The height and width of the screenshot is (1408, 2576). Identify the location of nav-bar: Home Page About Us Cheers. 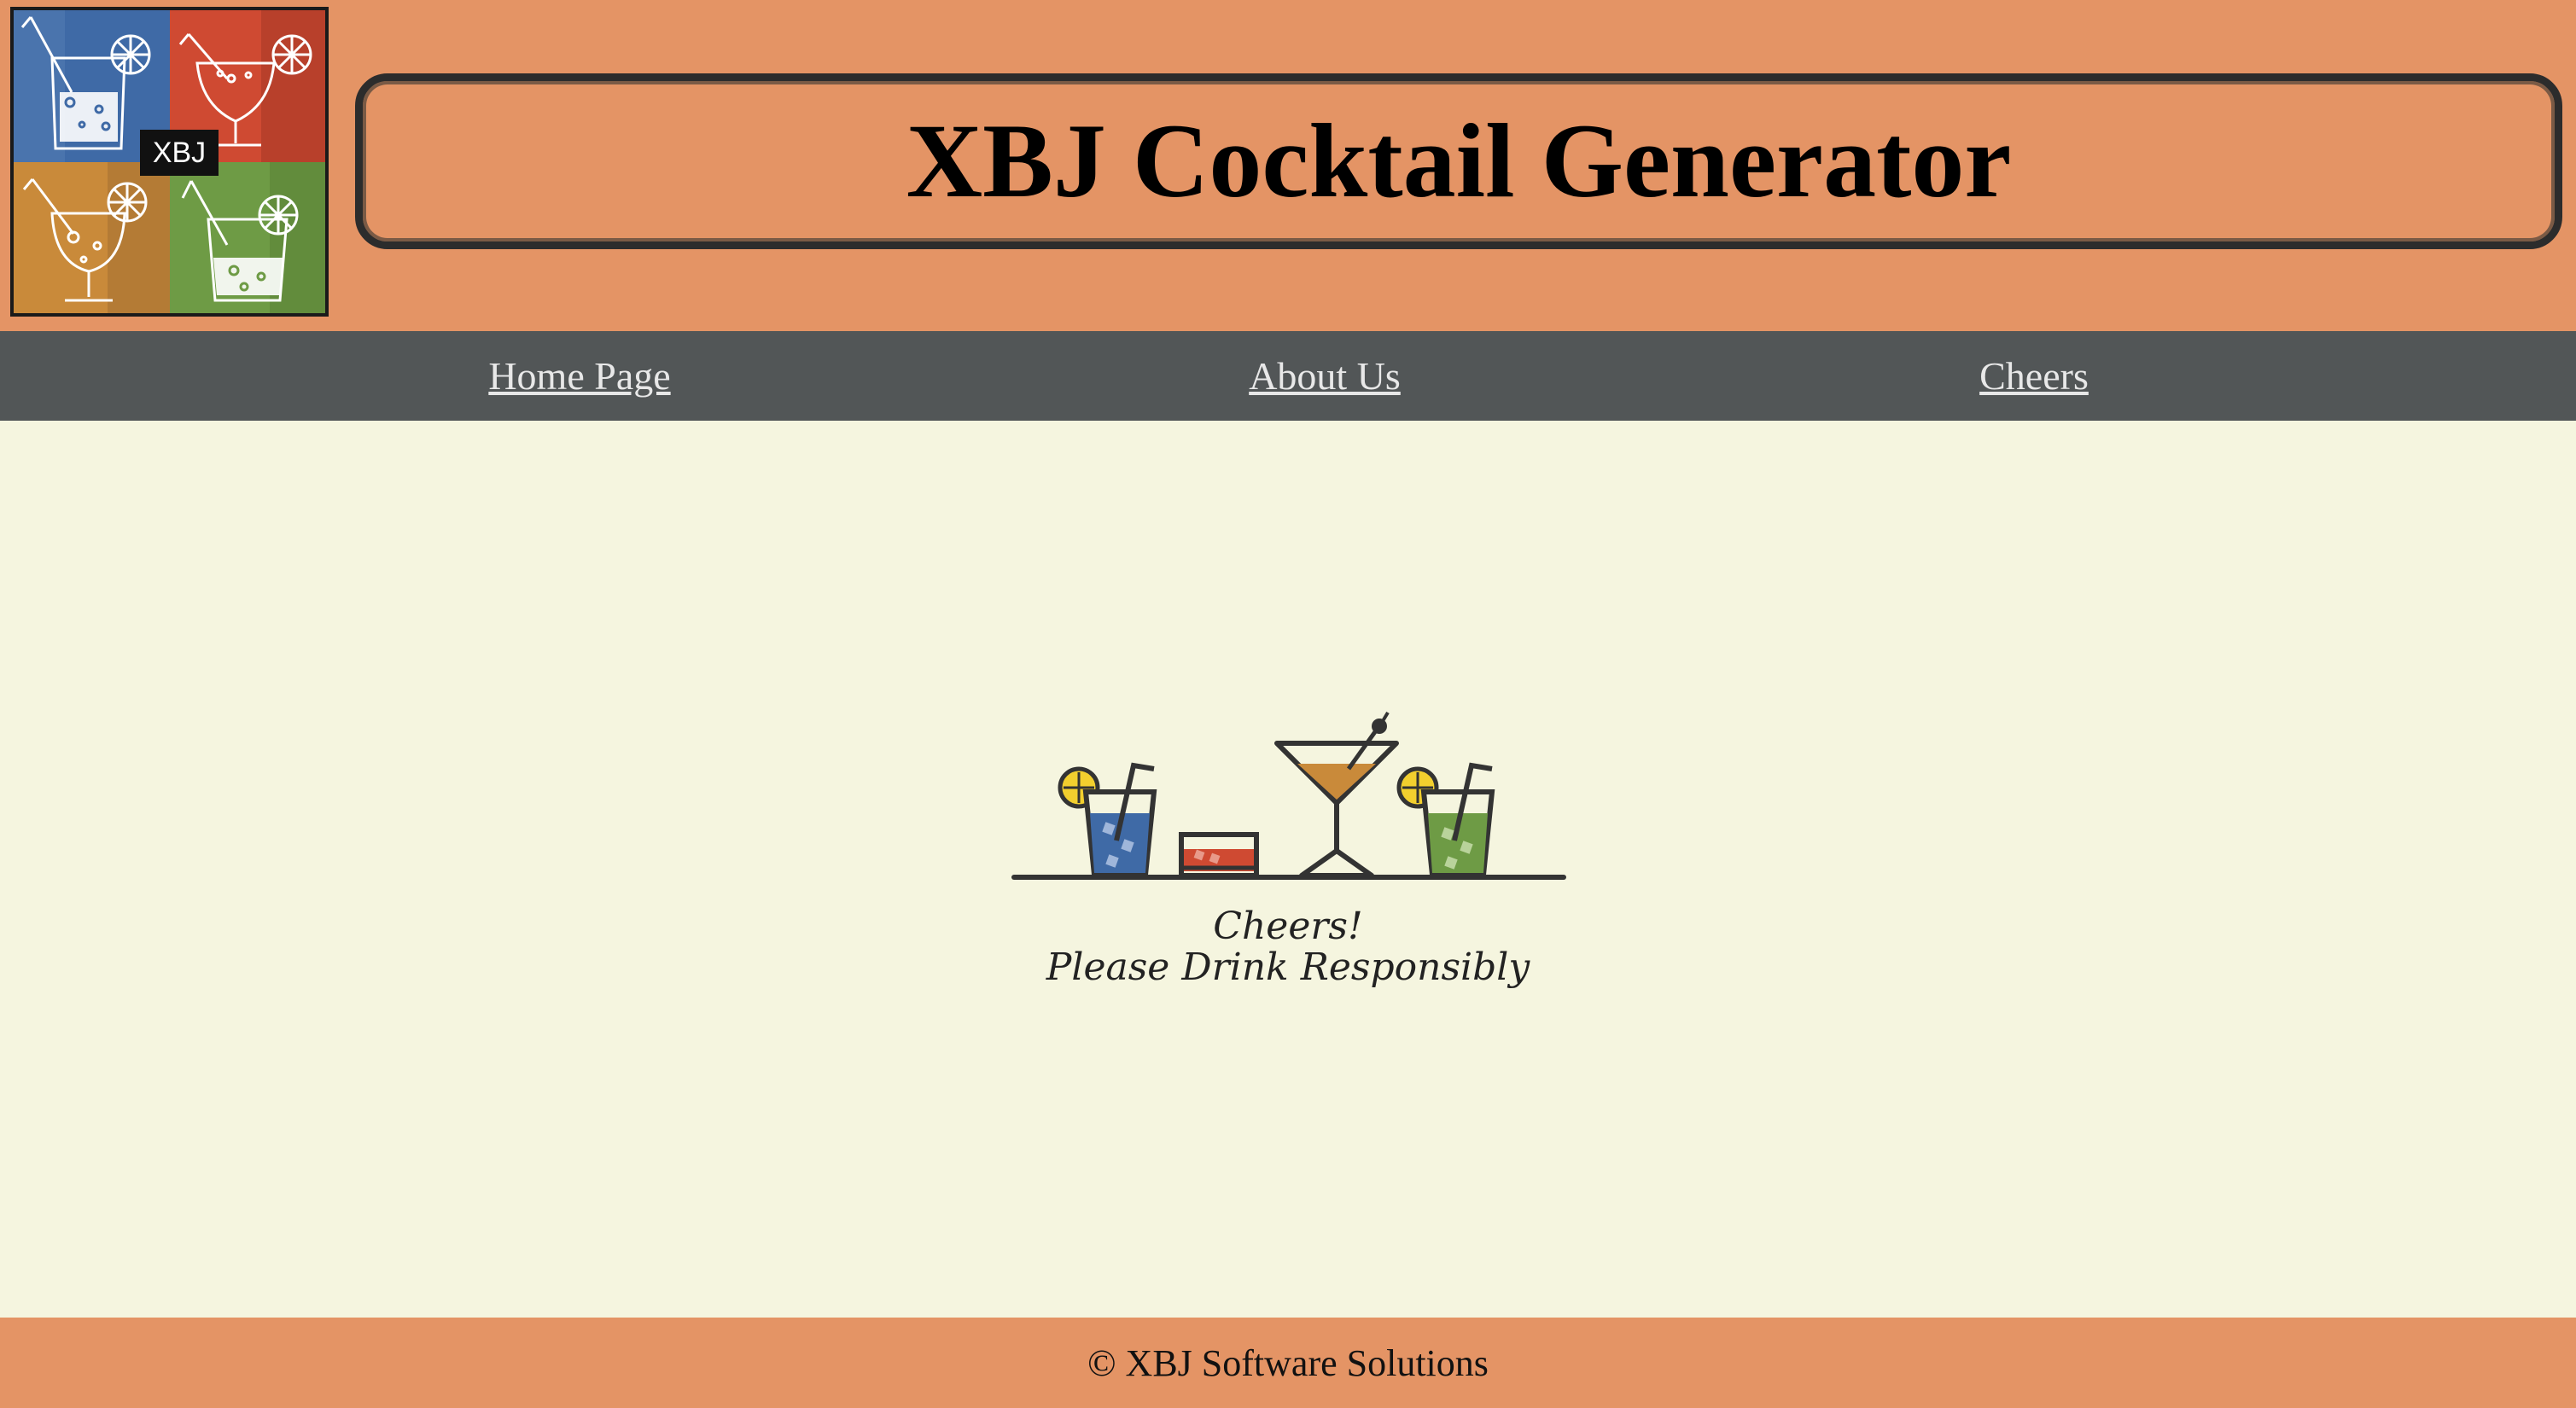
(1288, 376).